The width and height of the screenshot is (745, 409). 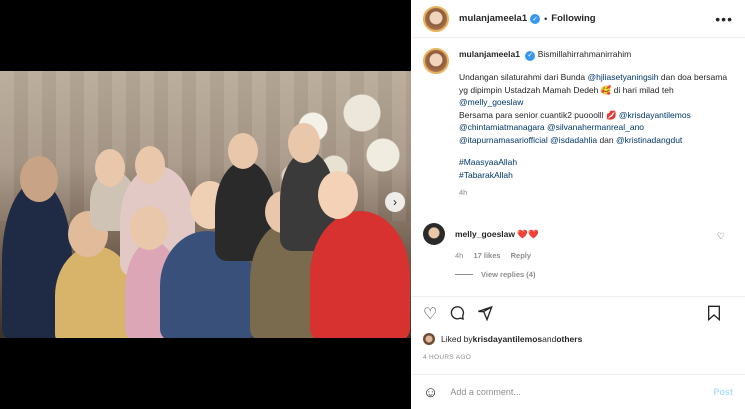 What do you see at coordinates (649, 140) in the screenshot?
I see `mention-link: @kristinadangdut` at bounding box center [649, 140].